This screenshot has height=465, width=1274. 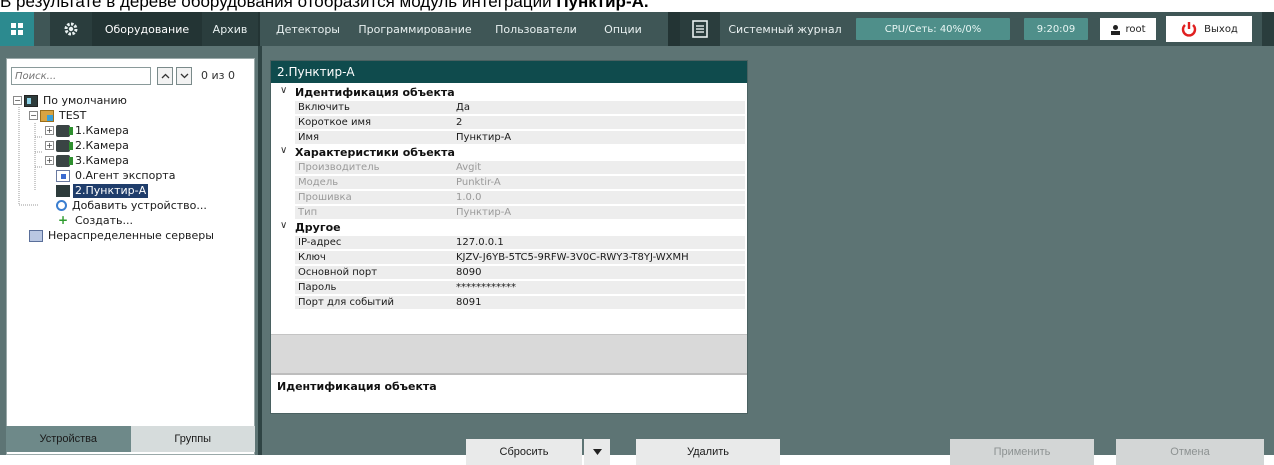 I want to click on property-row-type: Тип Пунктир-А, so click(x=509, y=212).